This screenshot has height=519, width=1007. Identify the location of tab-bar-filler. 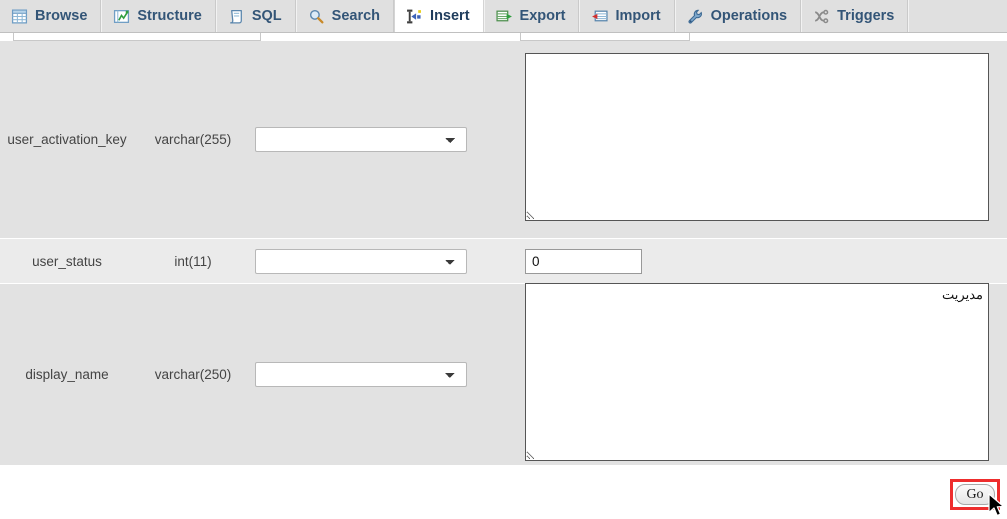
(957, 16).